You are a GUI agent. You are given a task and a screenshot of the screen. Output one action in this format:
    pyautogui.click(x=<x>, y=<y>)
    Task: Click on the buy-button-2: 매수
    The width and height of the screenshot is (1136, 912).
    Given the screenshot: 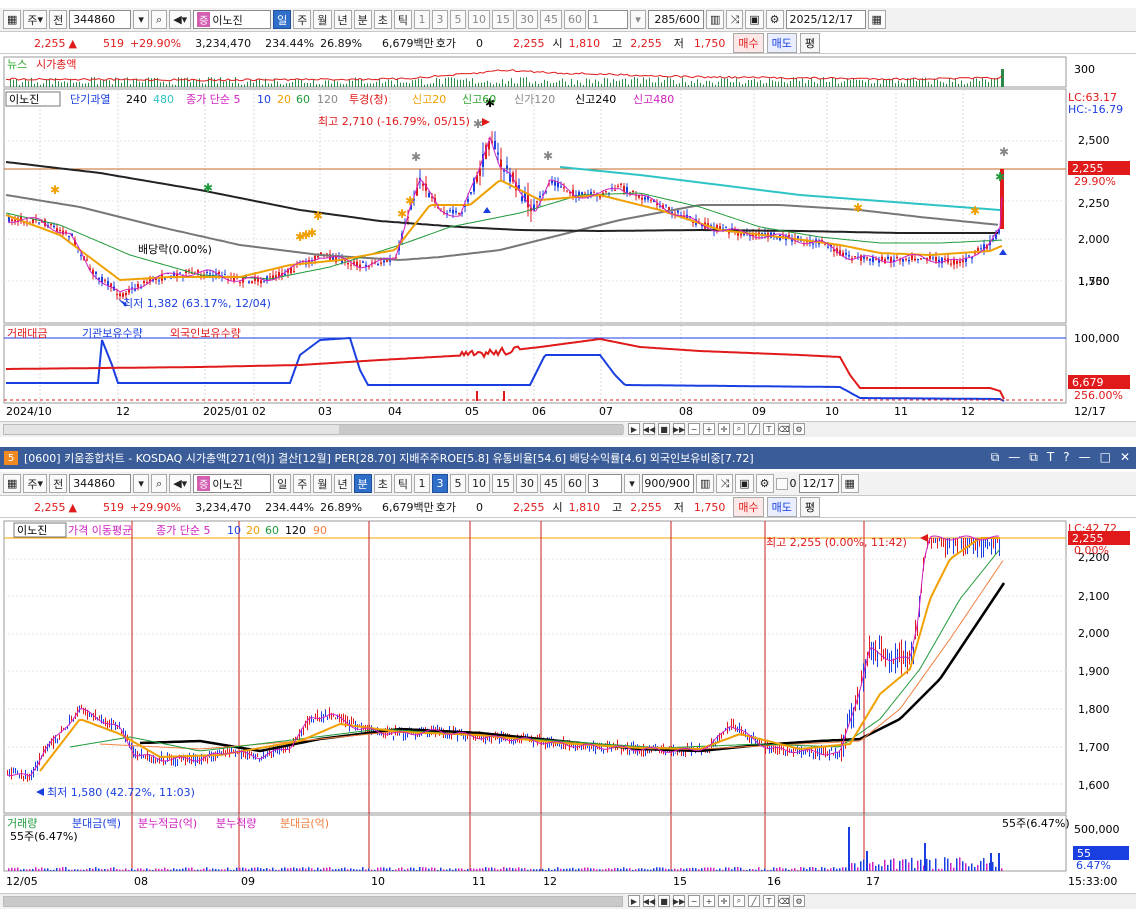 What is the action you would take?
    pyautogui.click(x=748, y=507)
    